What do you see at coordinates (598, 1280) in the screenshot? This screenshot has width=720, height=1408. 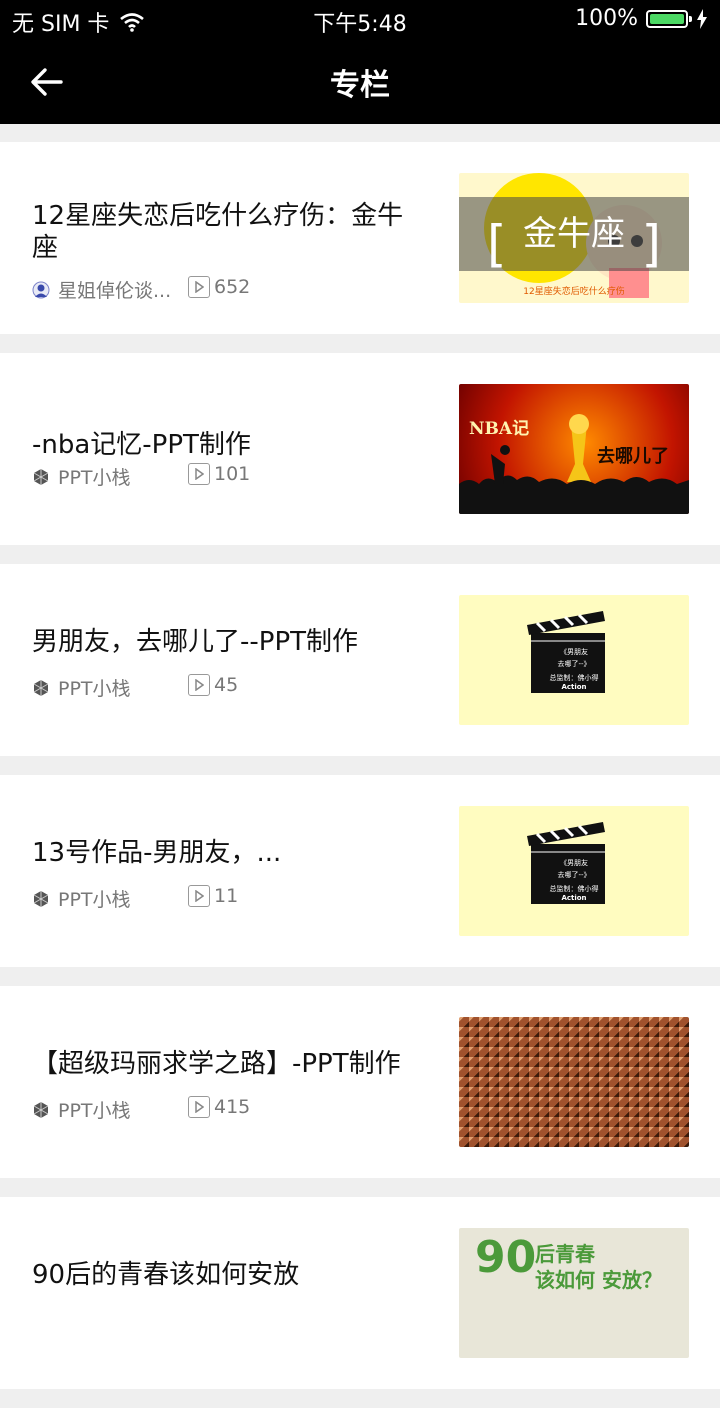 I see `thumb-subtitle-2: 该如何 安放？` at bounding box center [598, 1280].